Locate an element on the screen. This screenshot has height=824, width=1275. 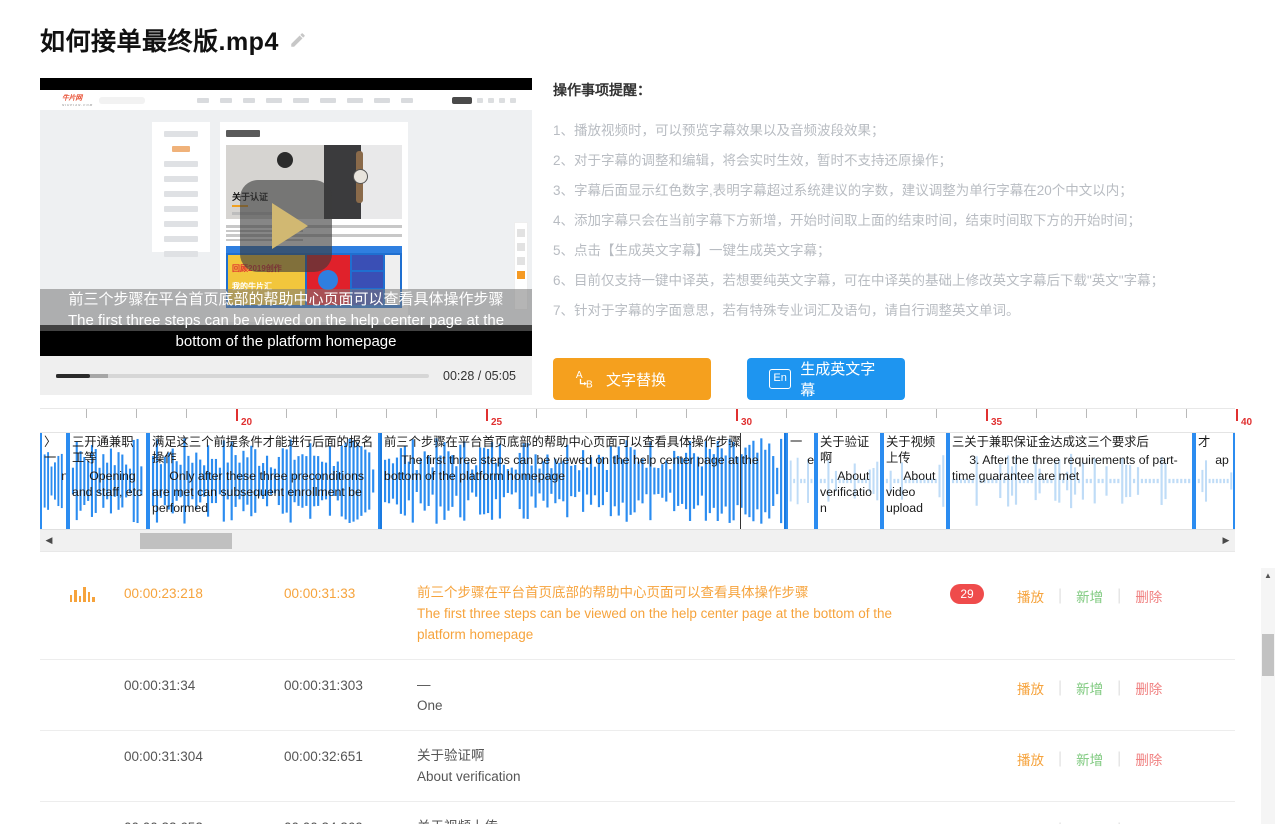
scrollbar-rail is located at coordinates (637, 541).